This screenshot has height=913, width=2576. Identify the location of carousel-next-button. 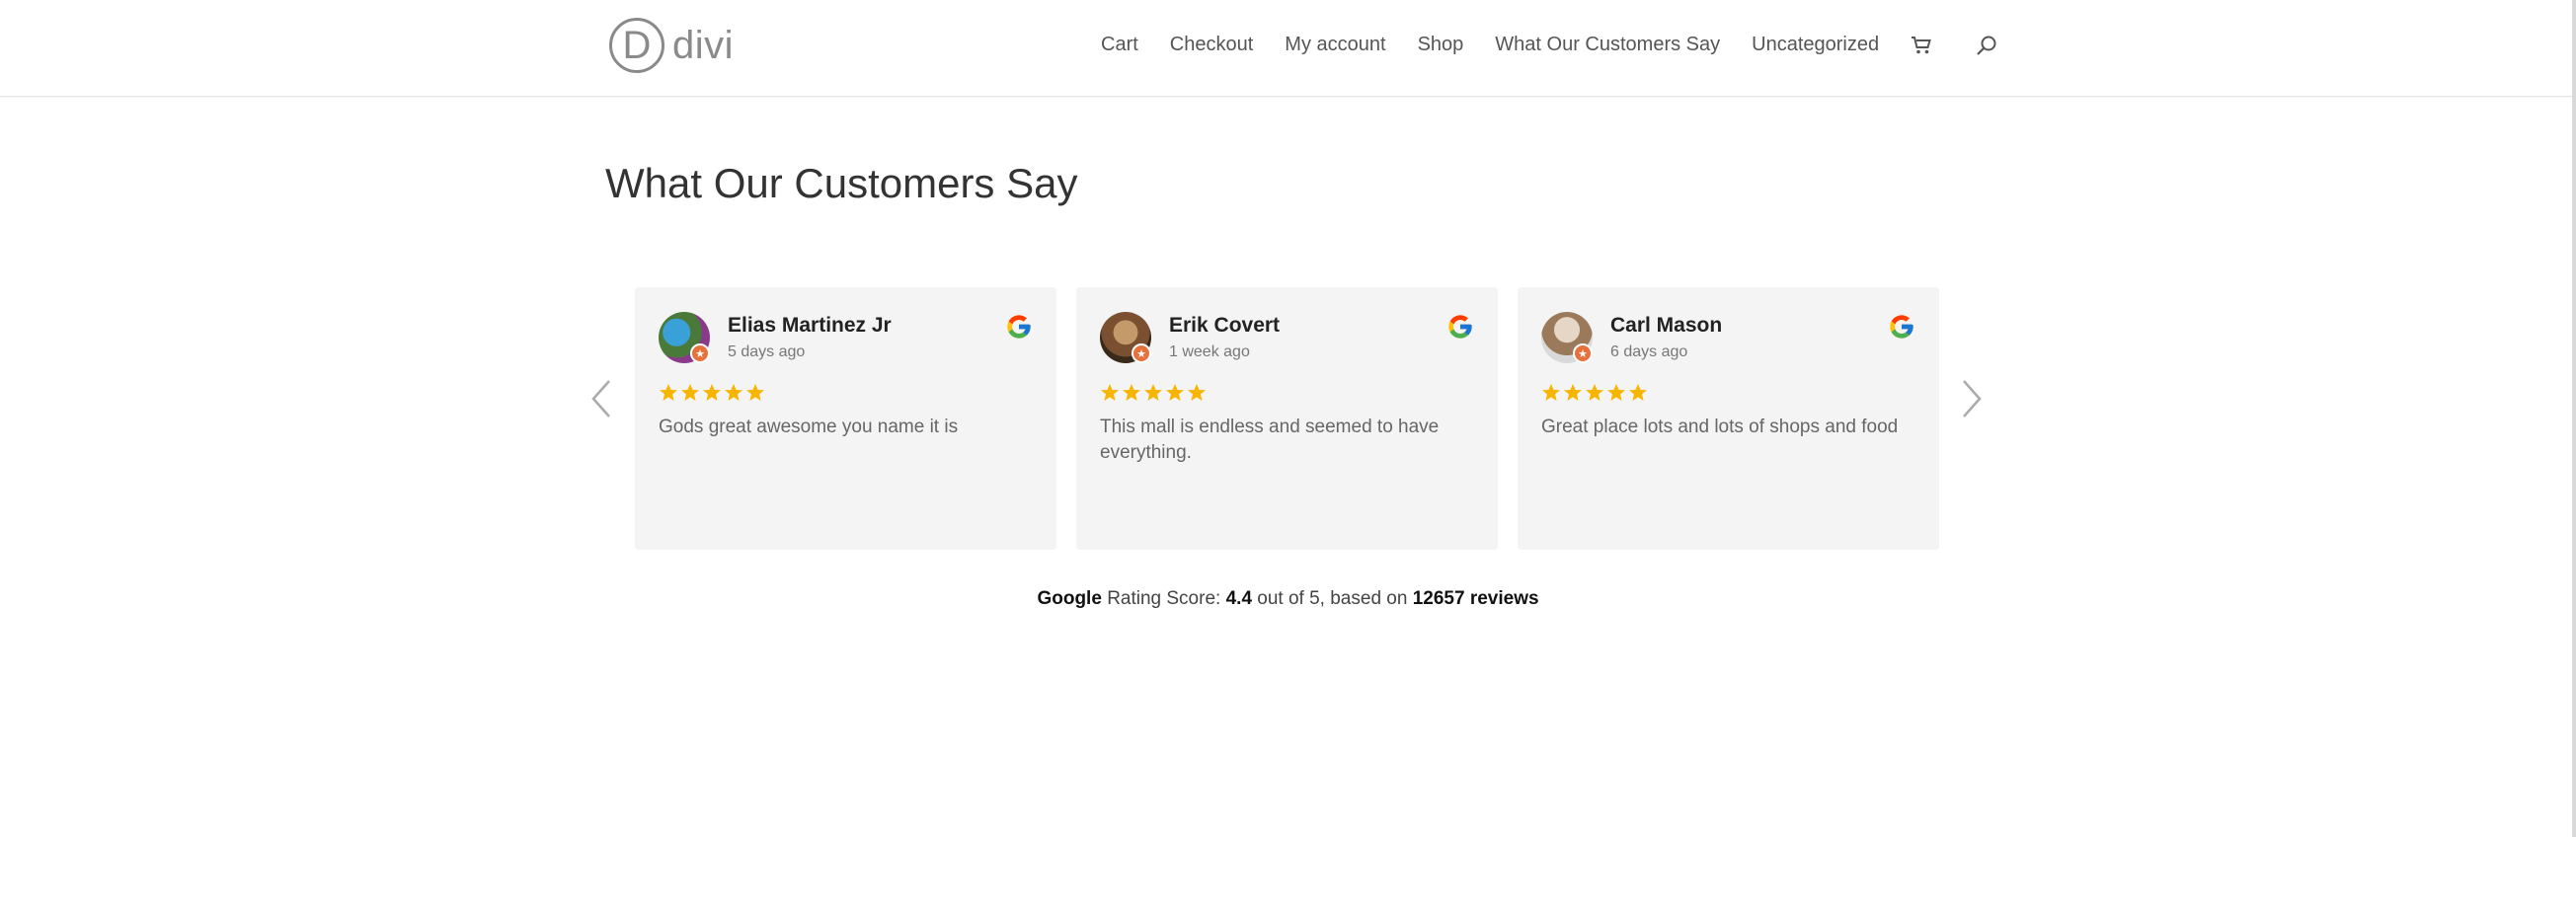
(1972, 398).